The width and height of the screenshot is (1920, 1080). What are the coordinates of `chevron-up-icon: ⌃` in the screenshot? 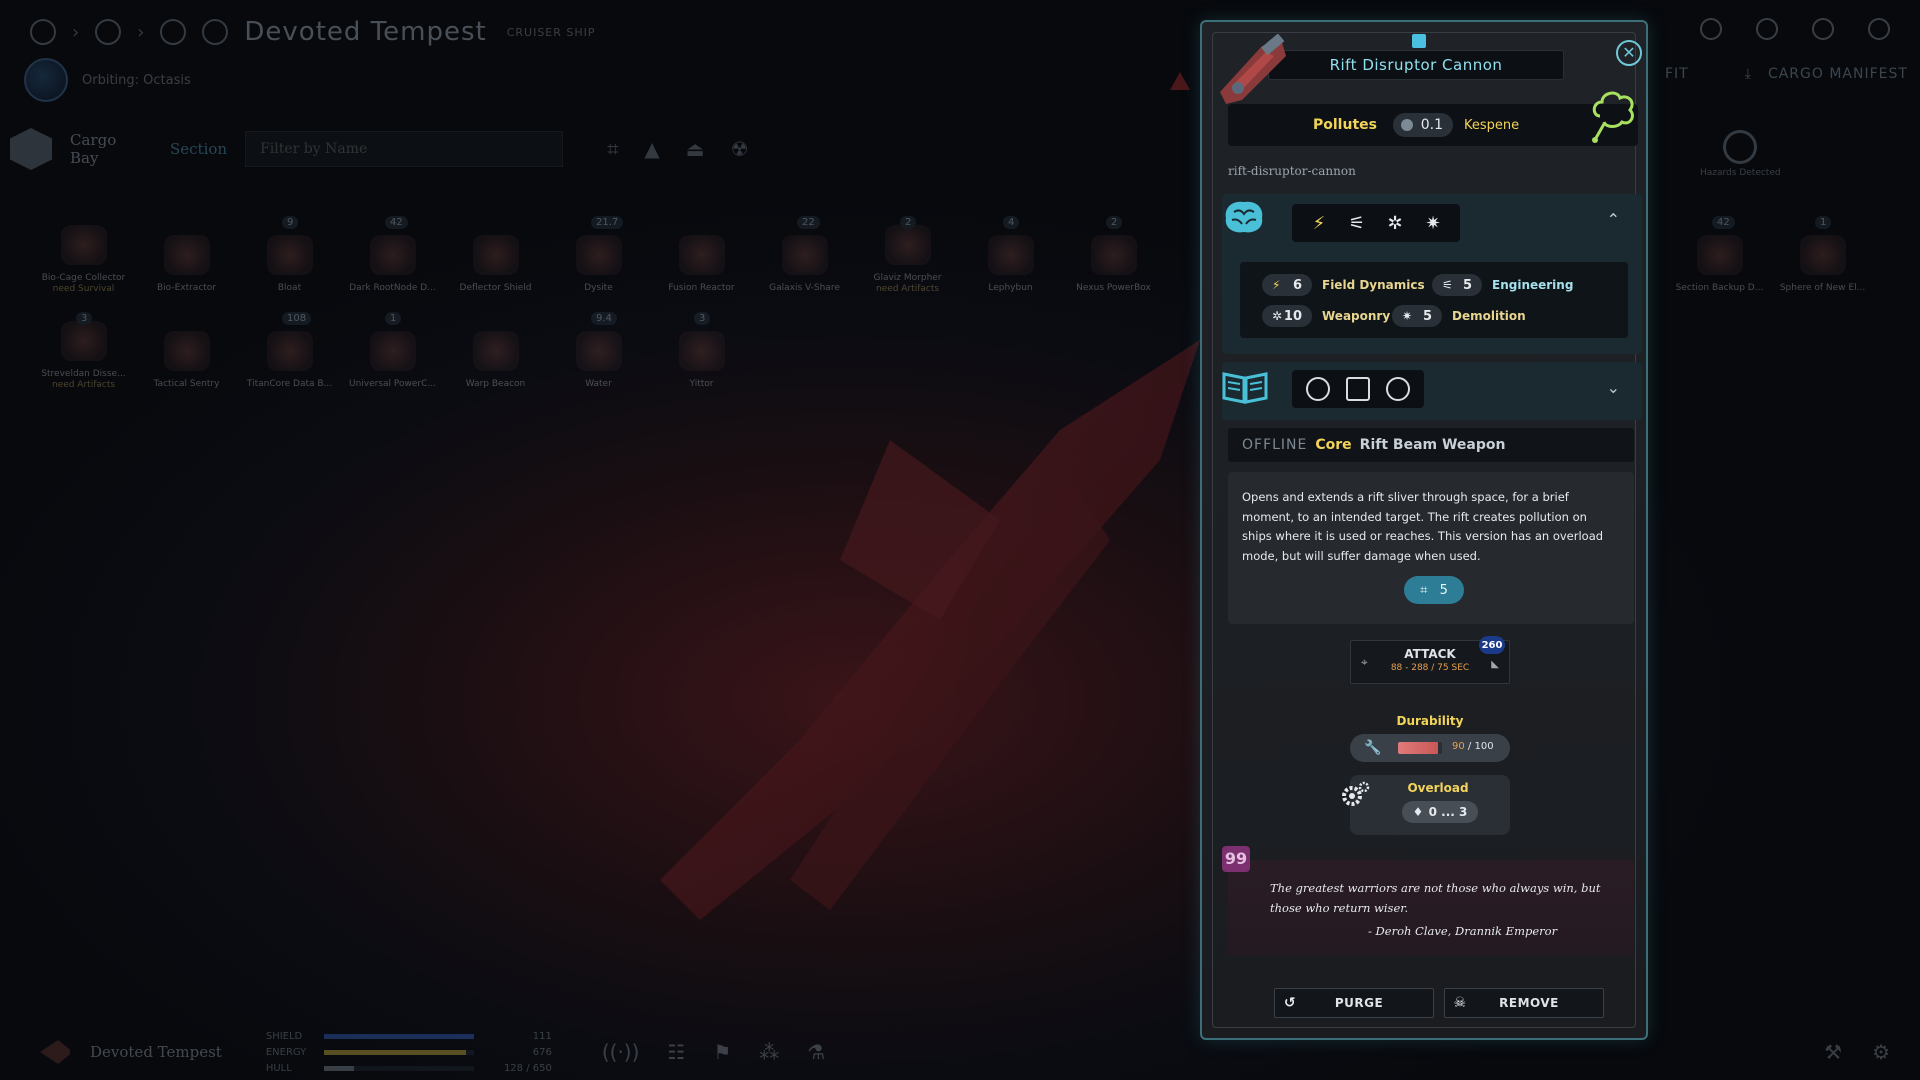 It's located at (1613, 219).